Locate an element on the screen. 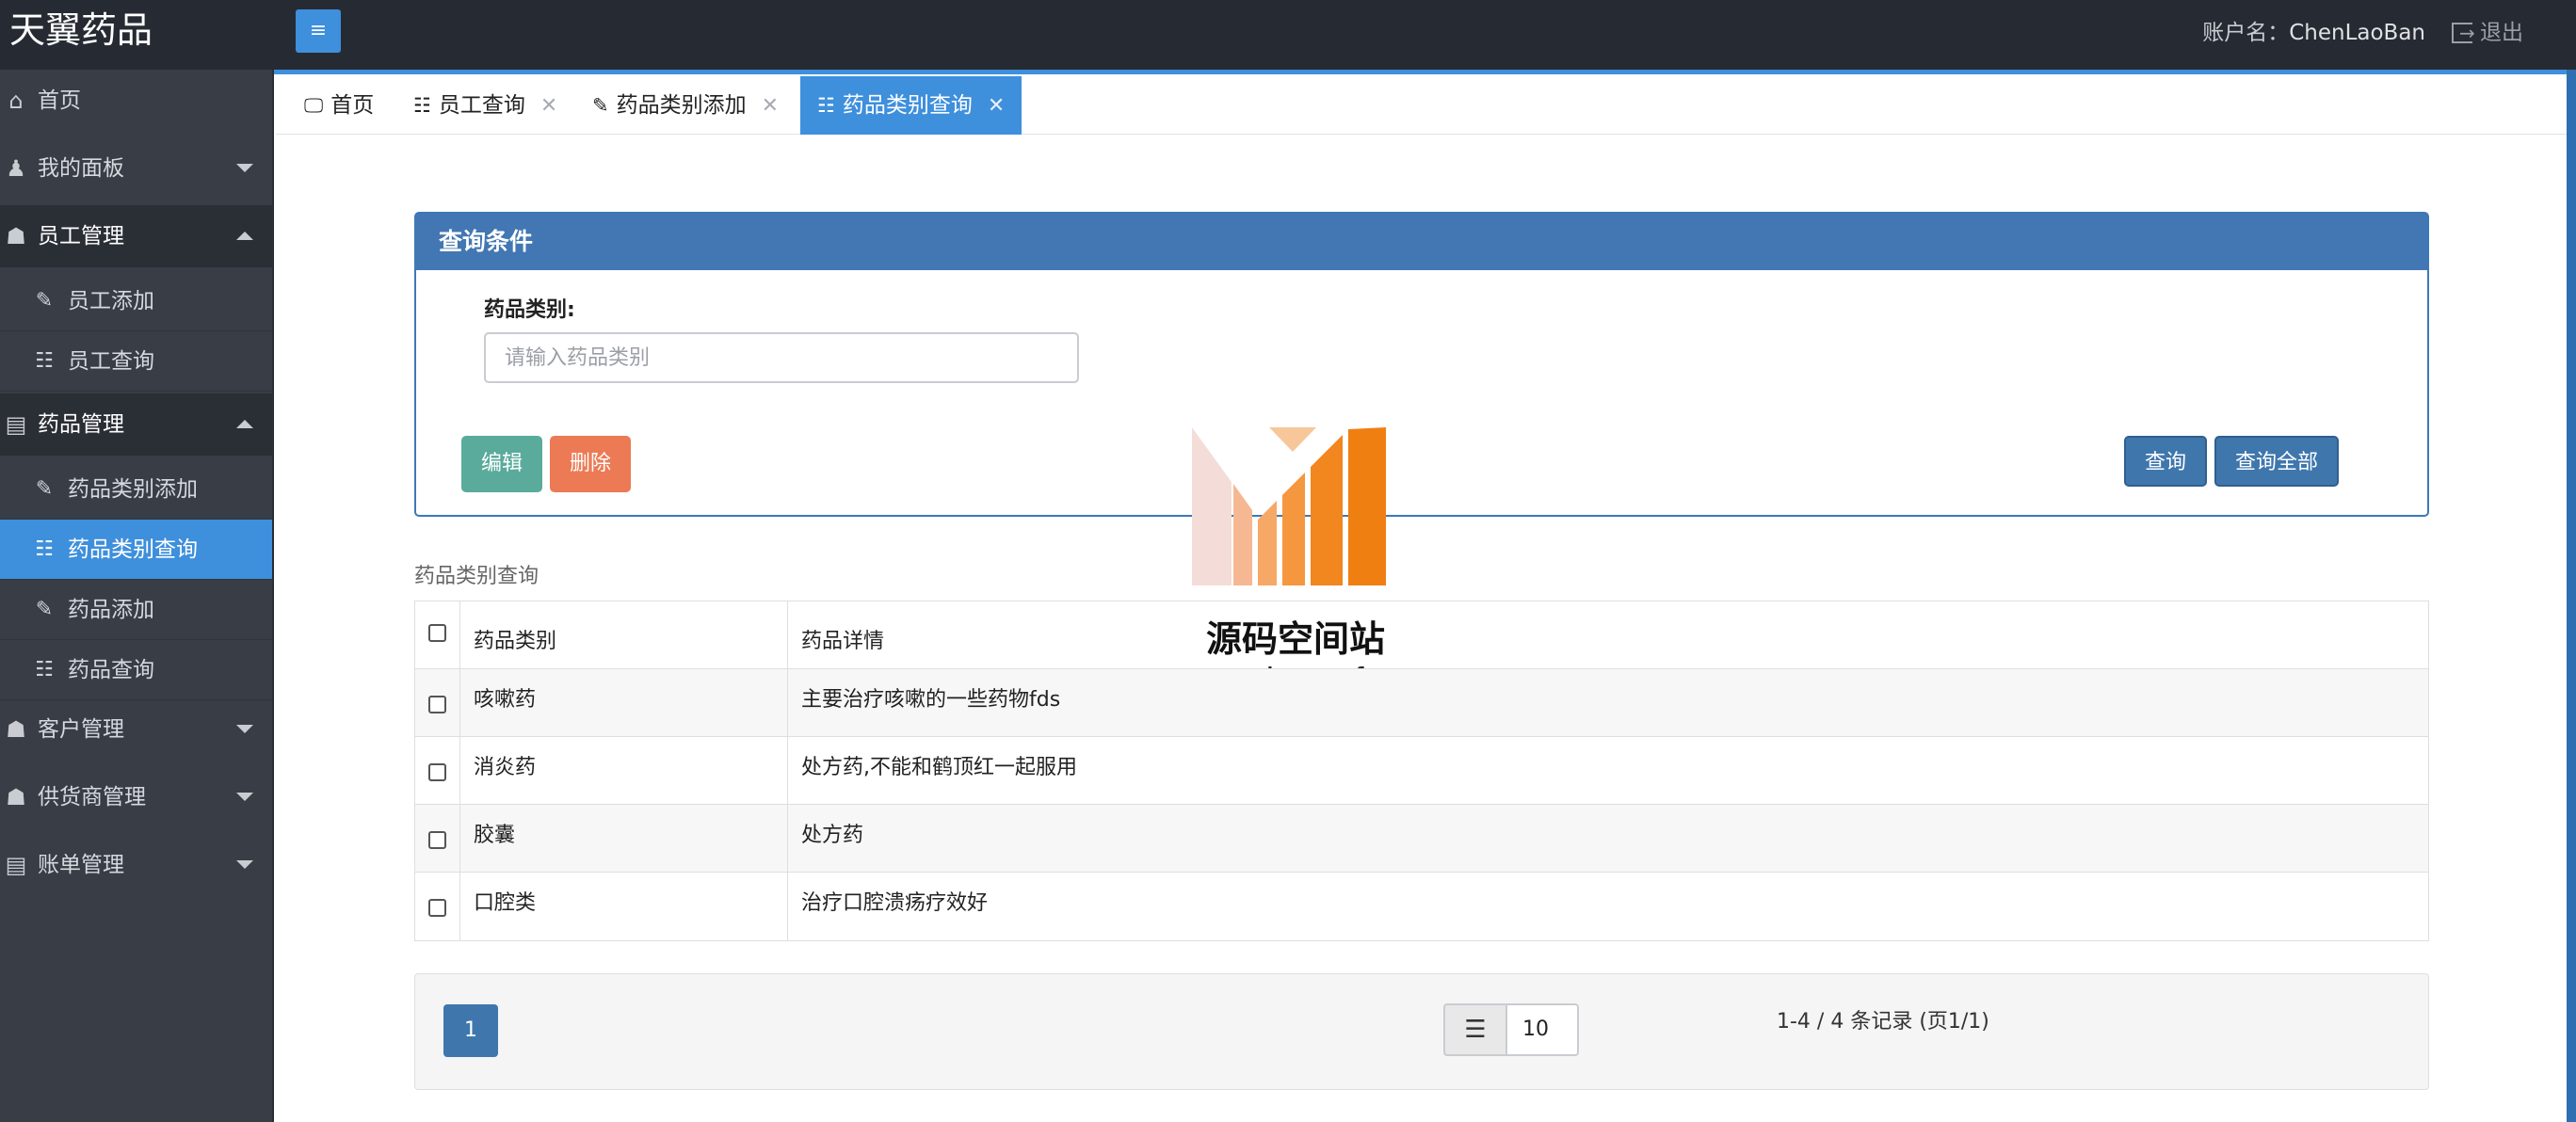  sidebar-item-drug-category-query: ☷ 药品类别查询 is located at coordinates (136, 550).